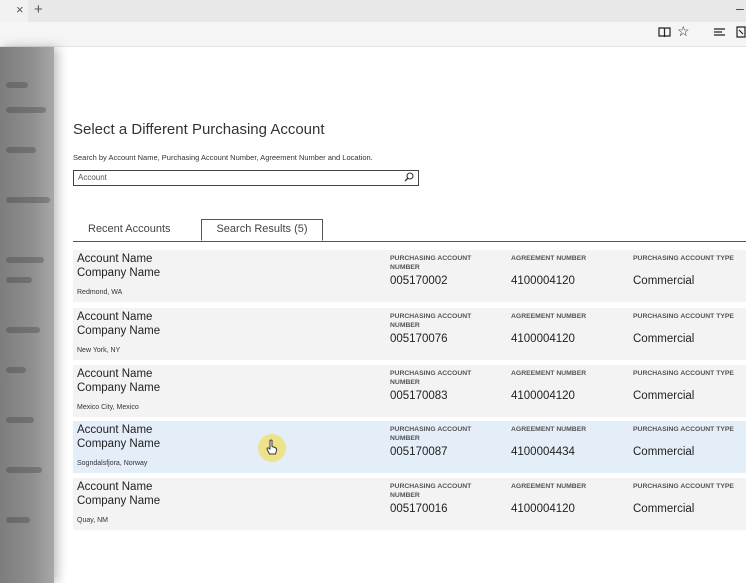 The image size is (746, 583). What do you see at coordinates (419, 396) in the screenshot?
I see `purchasing-account-number: 005170083` at bounding box center [419, 396].